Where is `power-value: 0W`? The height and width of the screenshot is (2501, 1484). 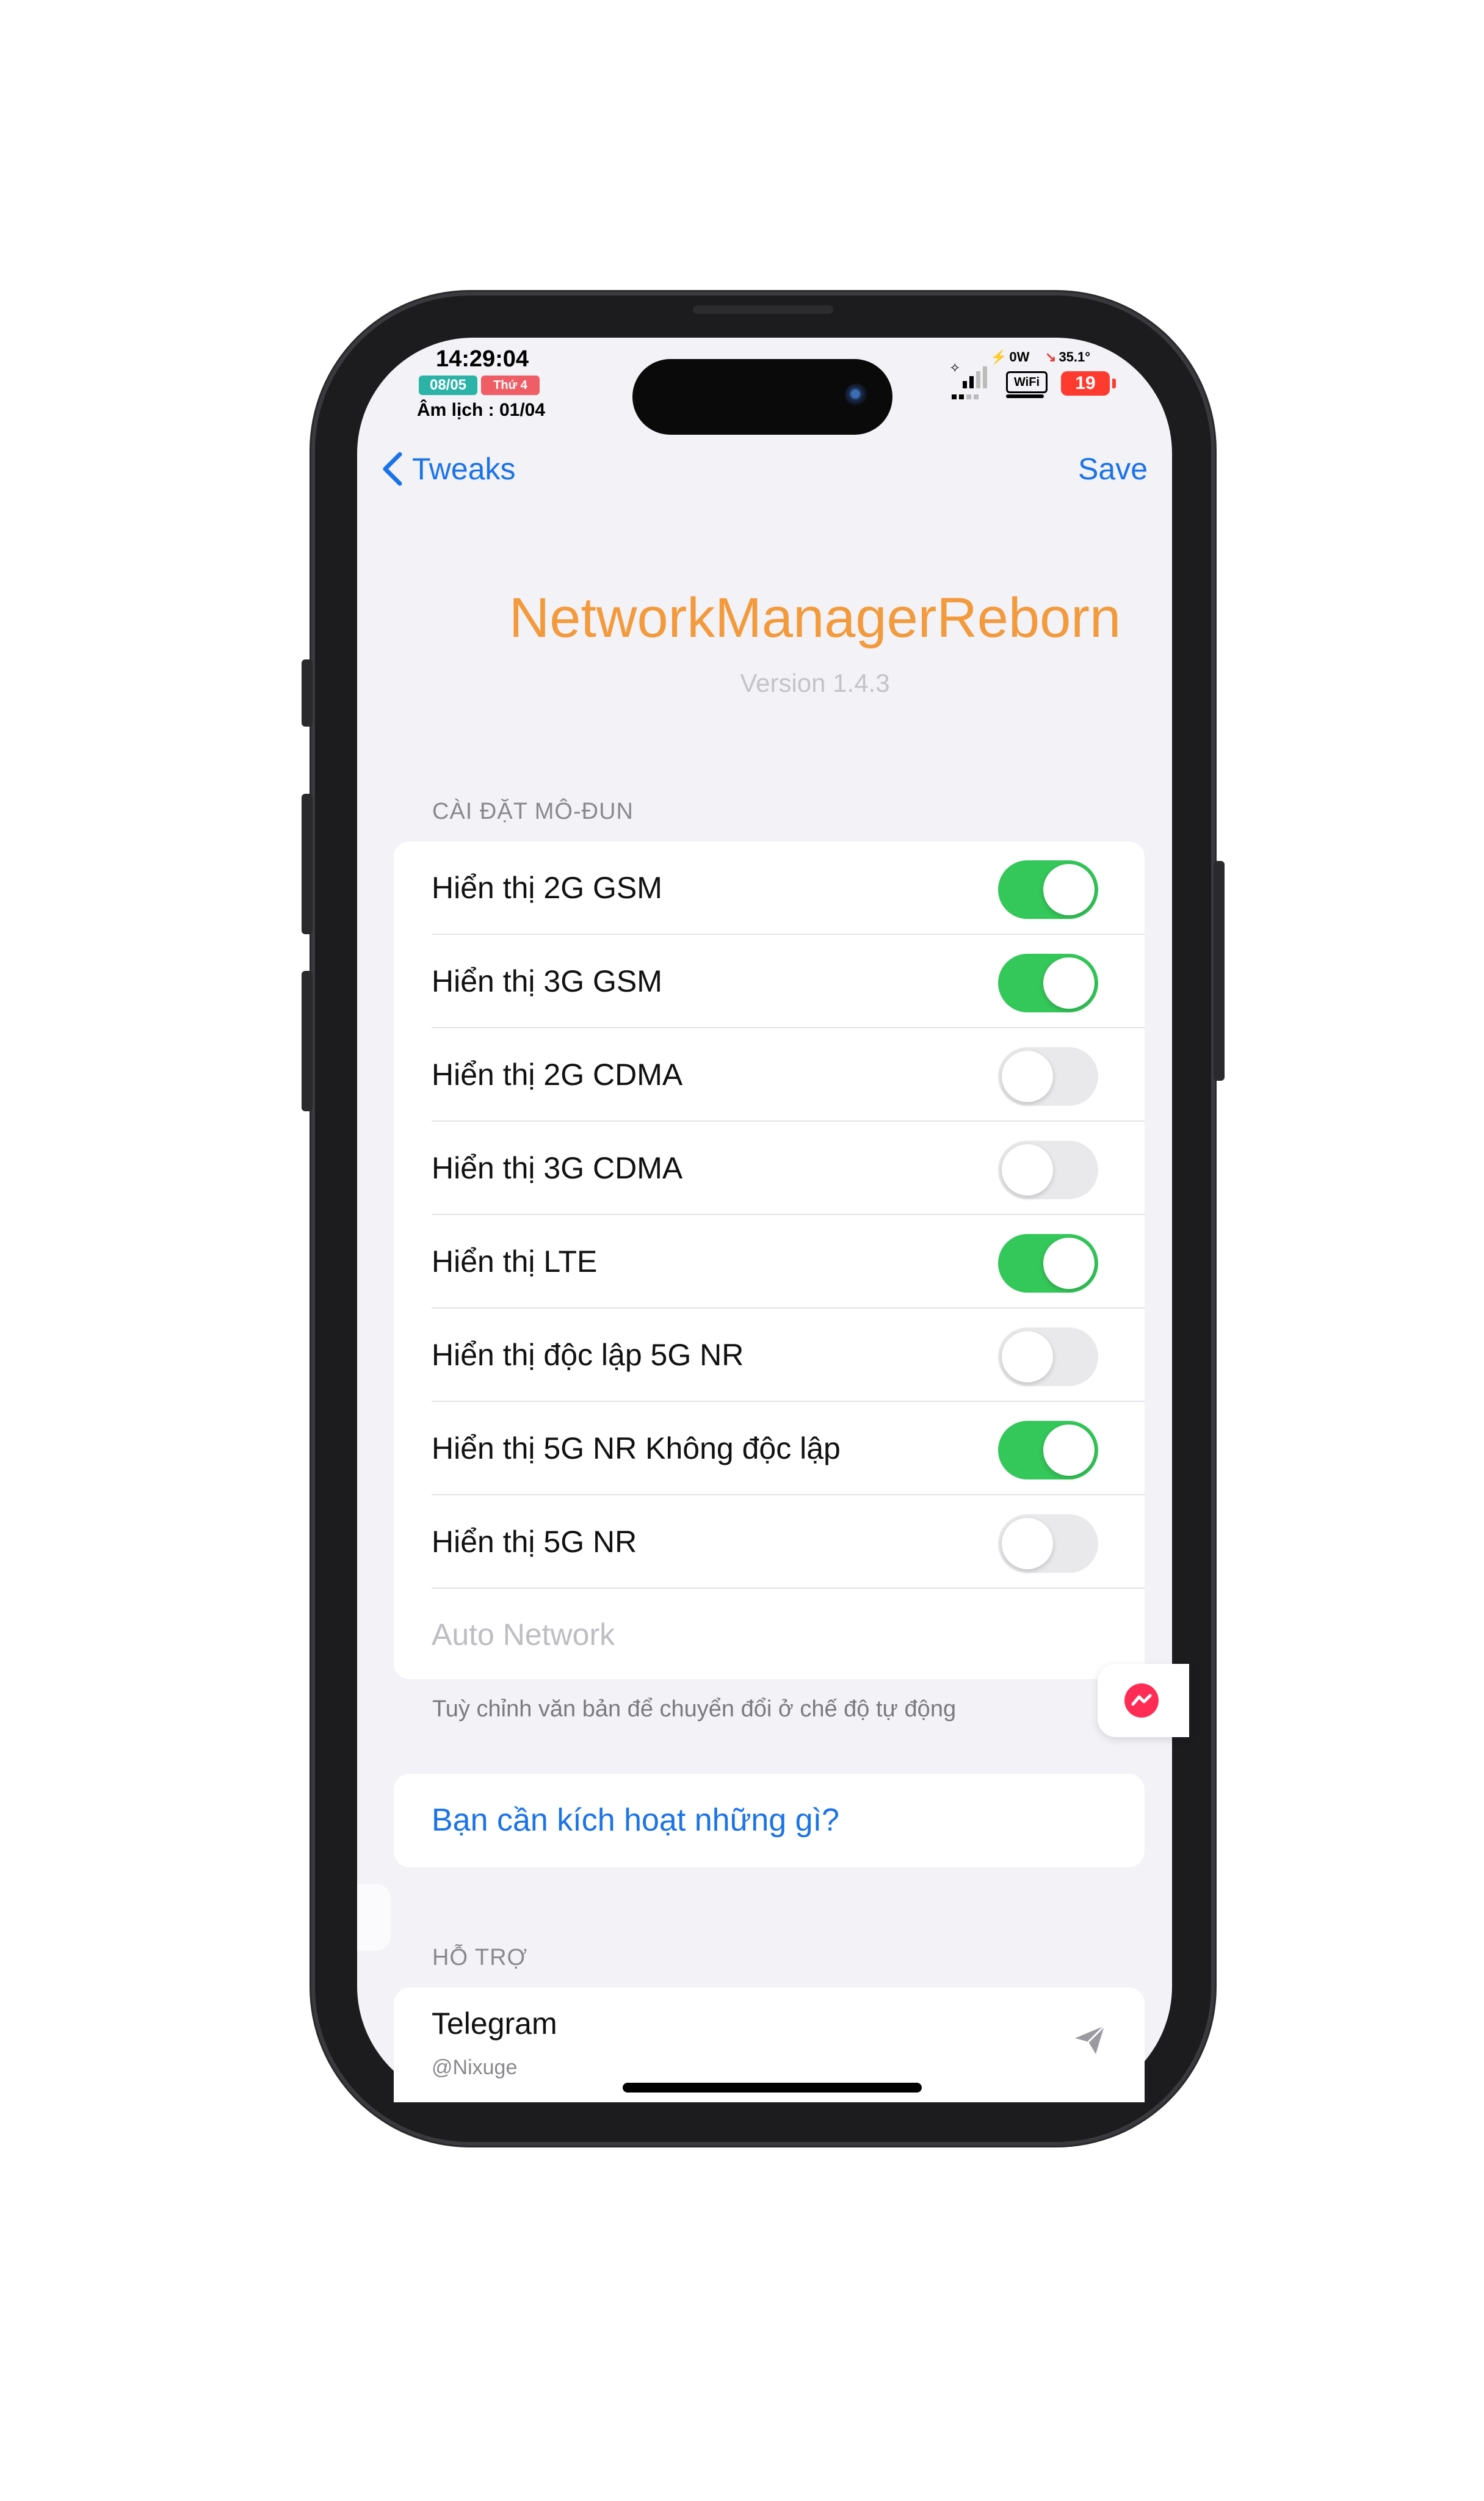
power-value: 0W is located at coordinates (1020, 357).